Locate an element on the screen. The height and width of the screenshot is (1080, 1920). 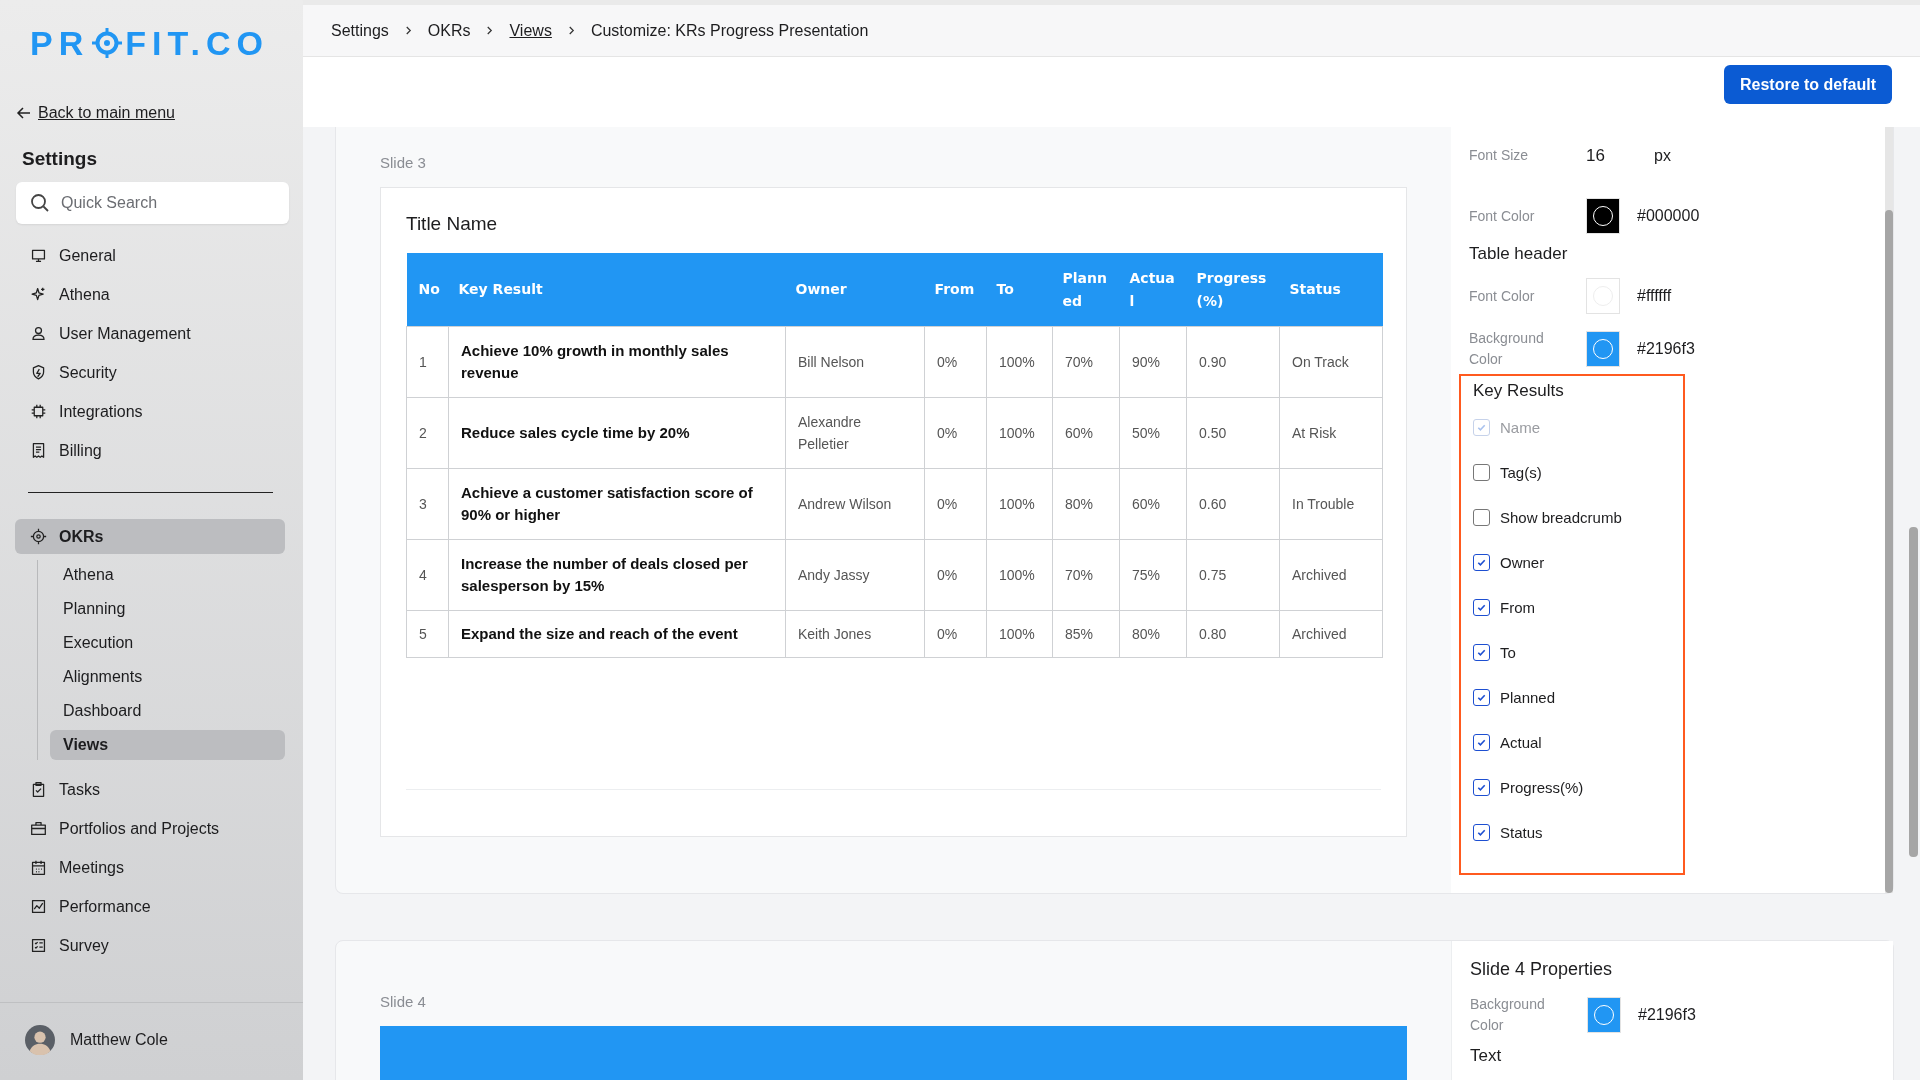
checkbox-label: Planned is located at coordinates (1528, 697).